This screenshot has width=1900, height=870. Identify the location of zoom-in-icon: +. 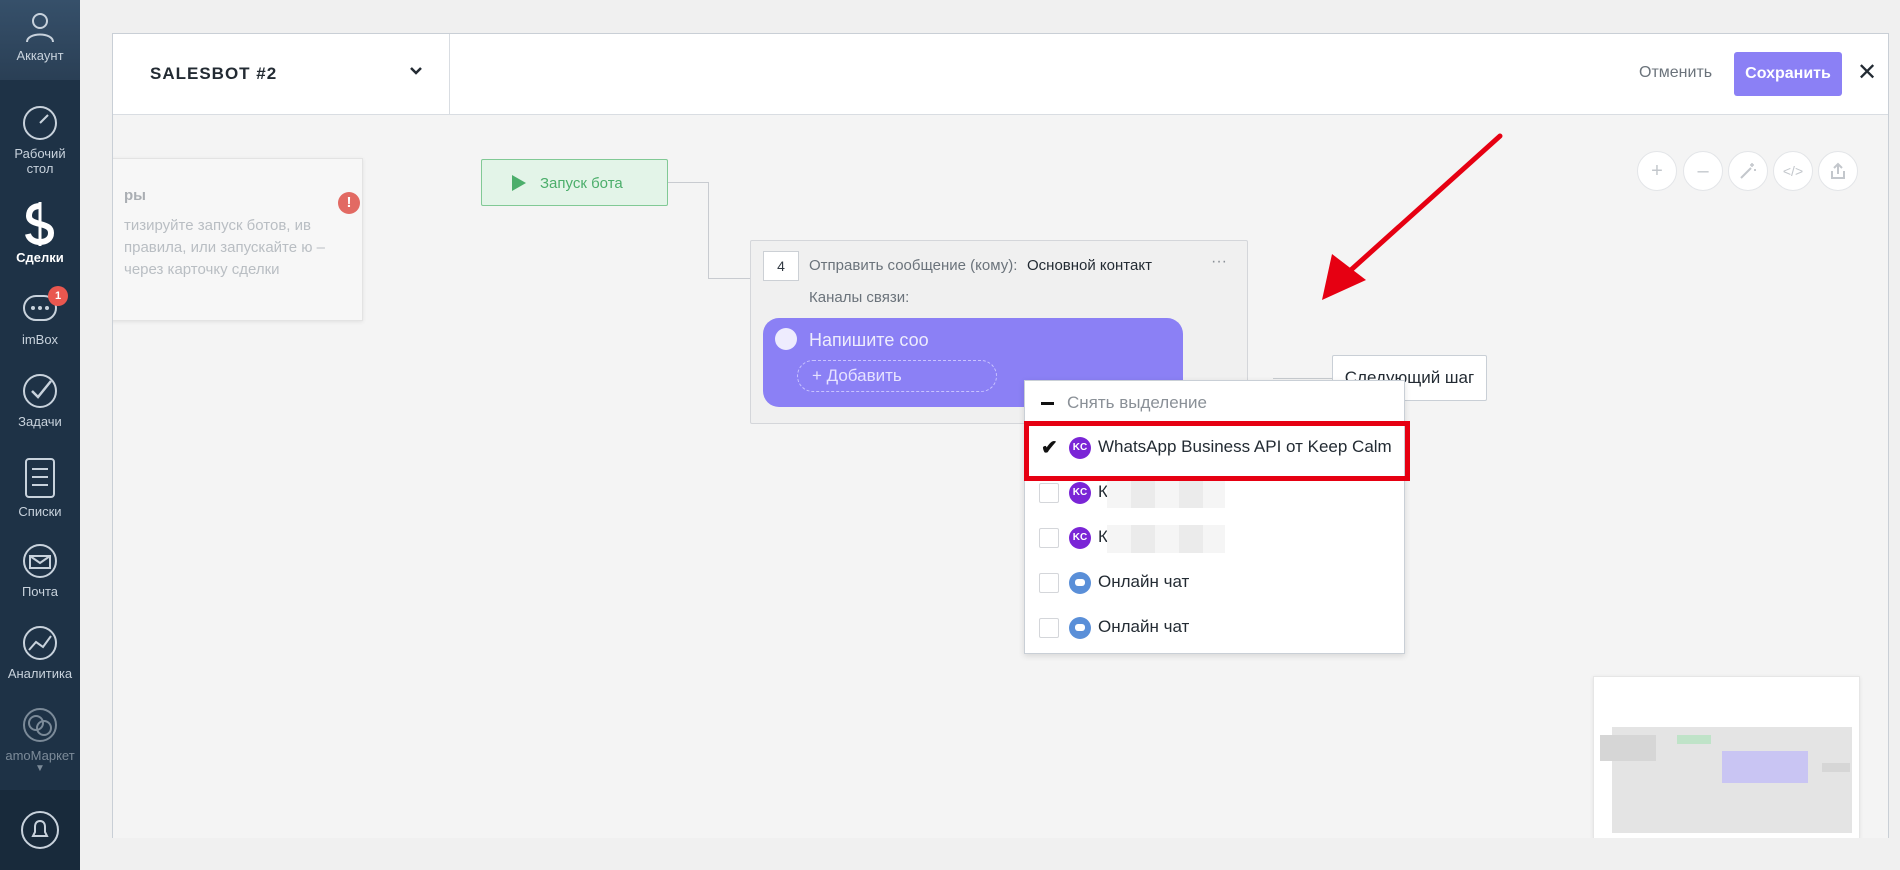
(1657, 171).